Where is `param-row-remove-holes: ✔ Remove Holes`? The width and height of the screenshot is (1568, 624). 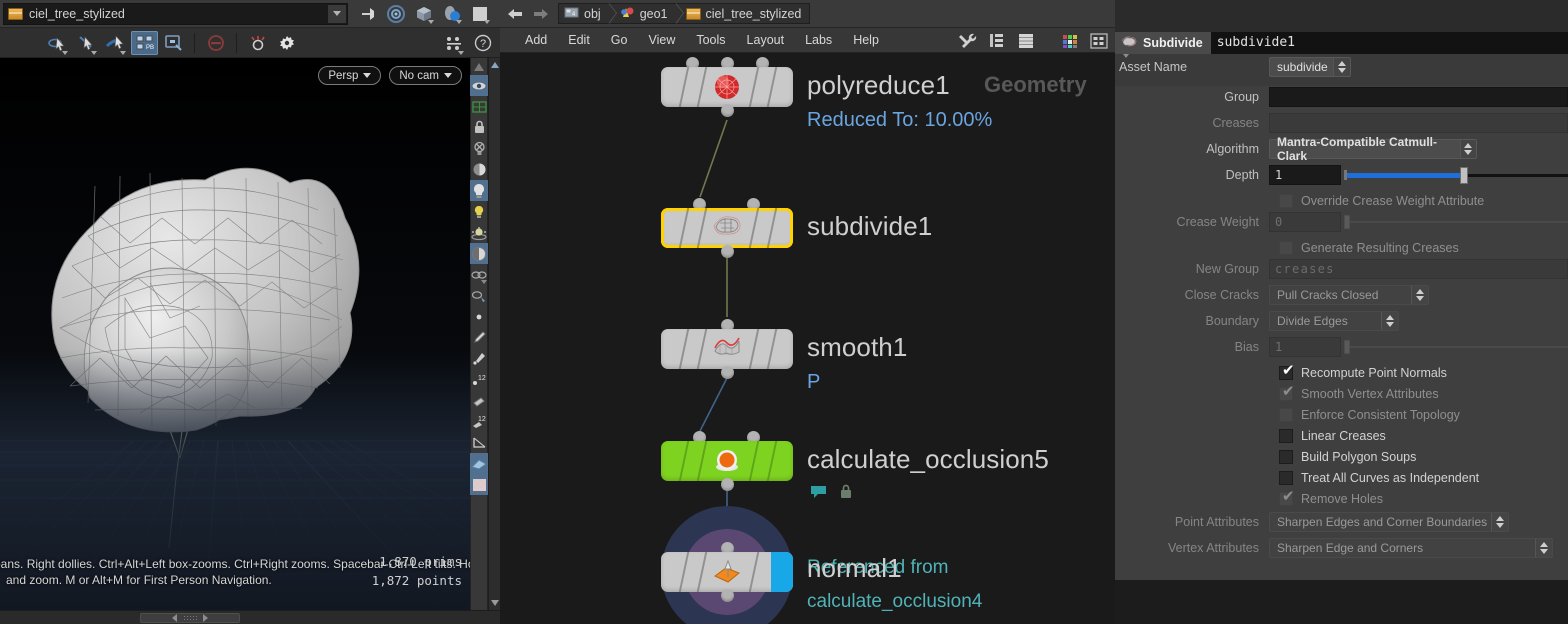 param-row-remove-holes: ✔ Remove Holes is located at coordinates (1341, 498).